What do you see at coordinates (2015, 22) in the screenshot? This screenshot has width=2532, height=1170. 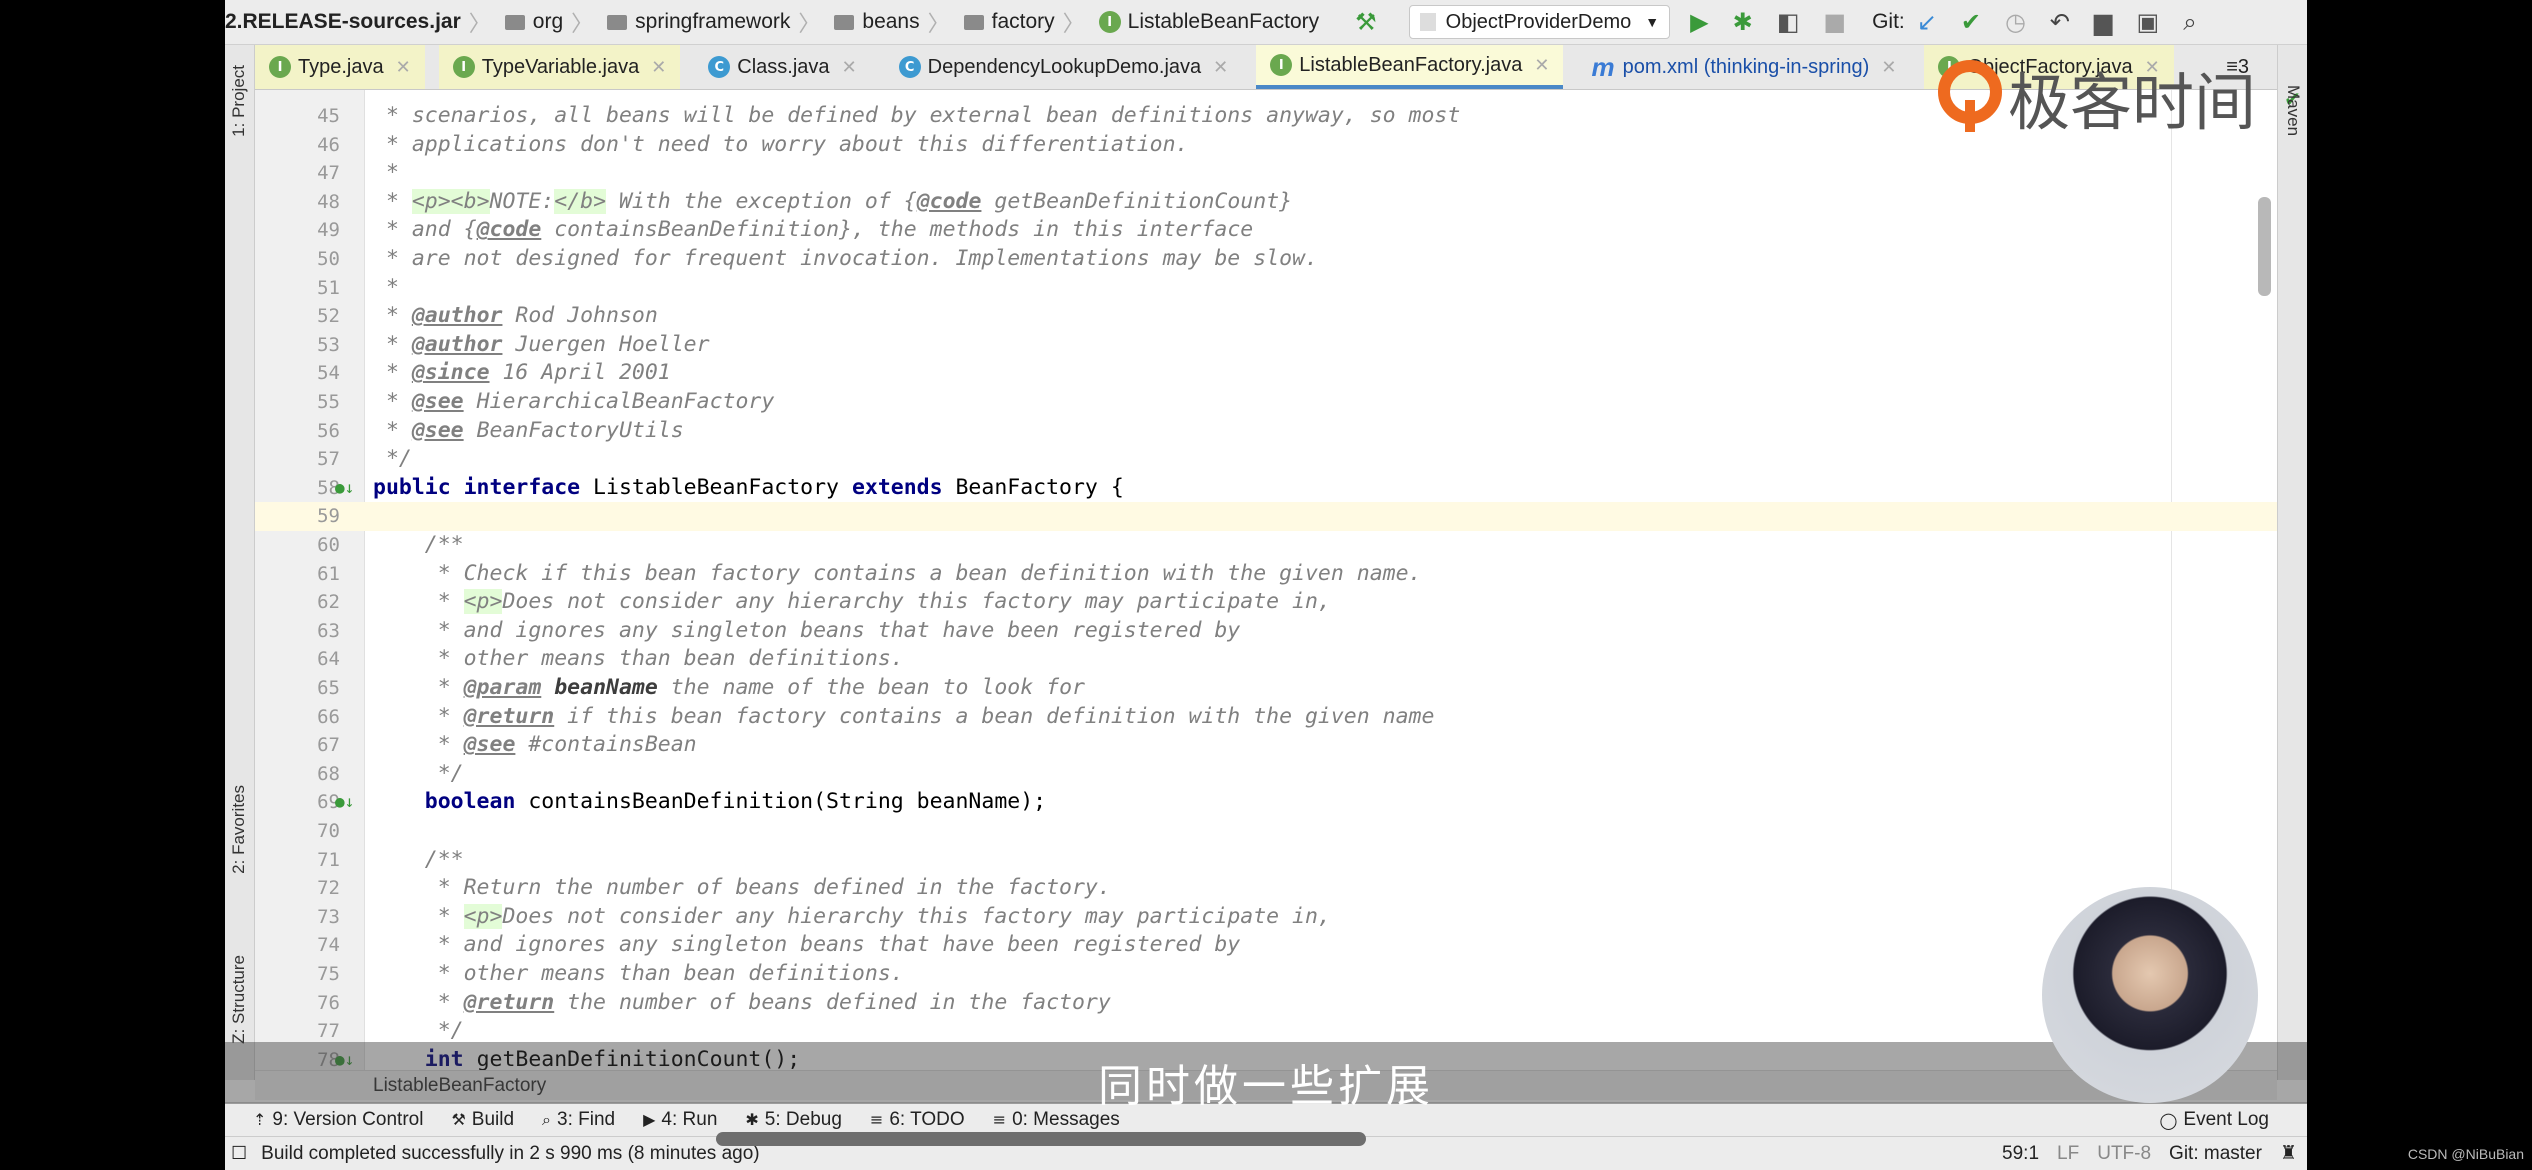 I see `git-history-icon: ◷` at bounding box center [2015, 22].